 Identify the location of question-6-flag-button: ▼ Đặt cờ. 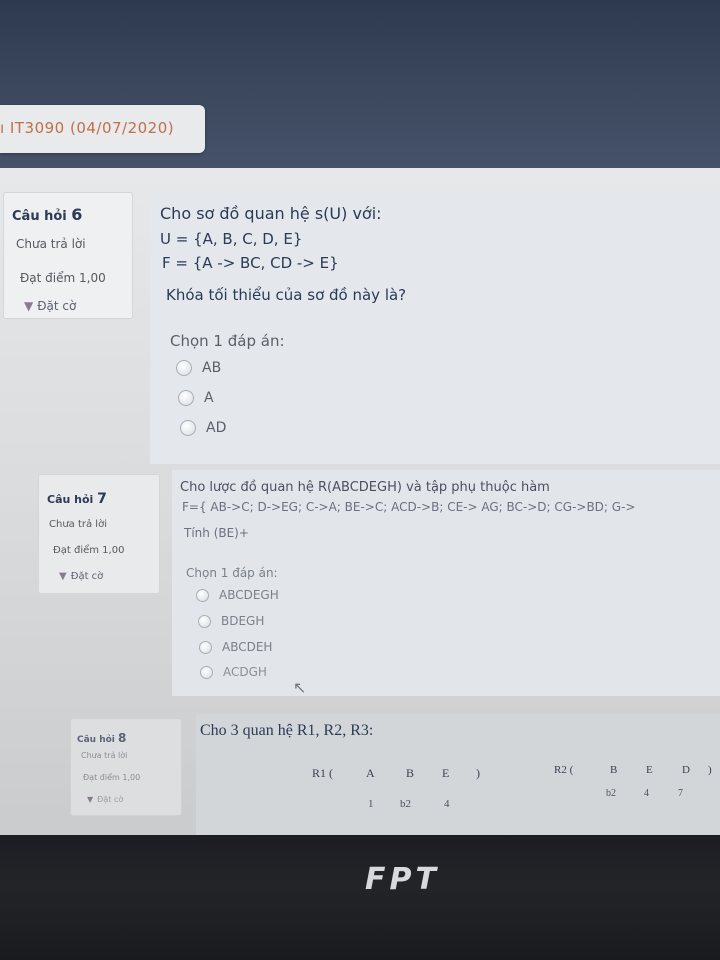
(50, 306).